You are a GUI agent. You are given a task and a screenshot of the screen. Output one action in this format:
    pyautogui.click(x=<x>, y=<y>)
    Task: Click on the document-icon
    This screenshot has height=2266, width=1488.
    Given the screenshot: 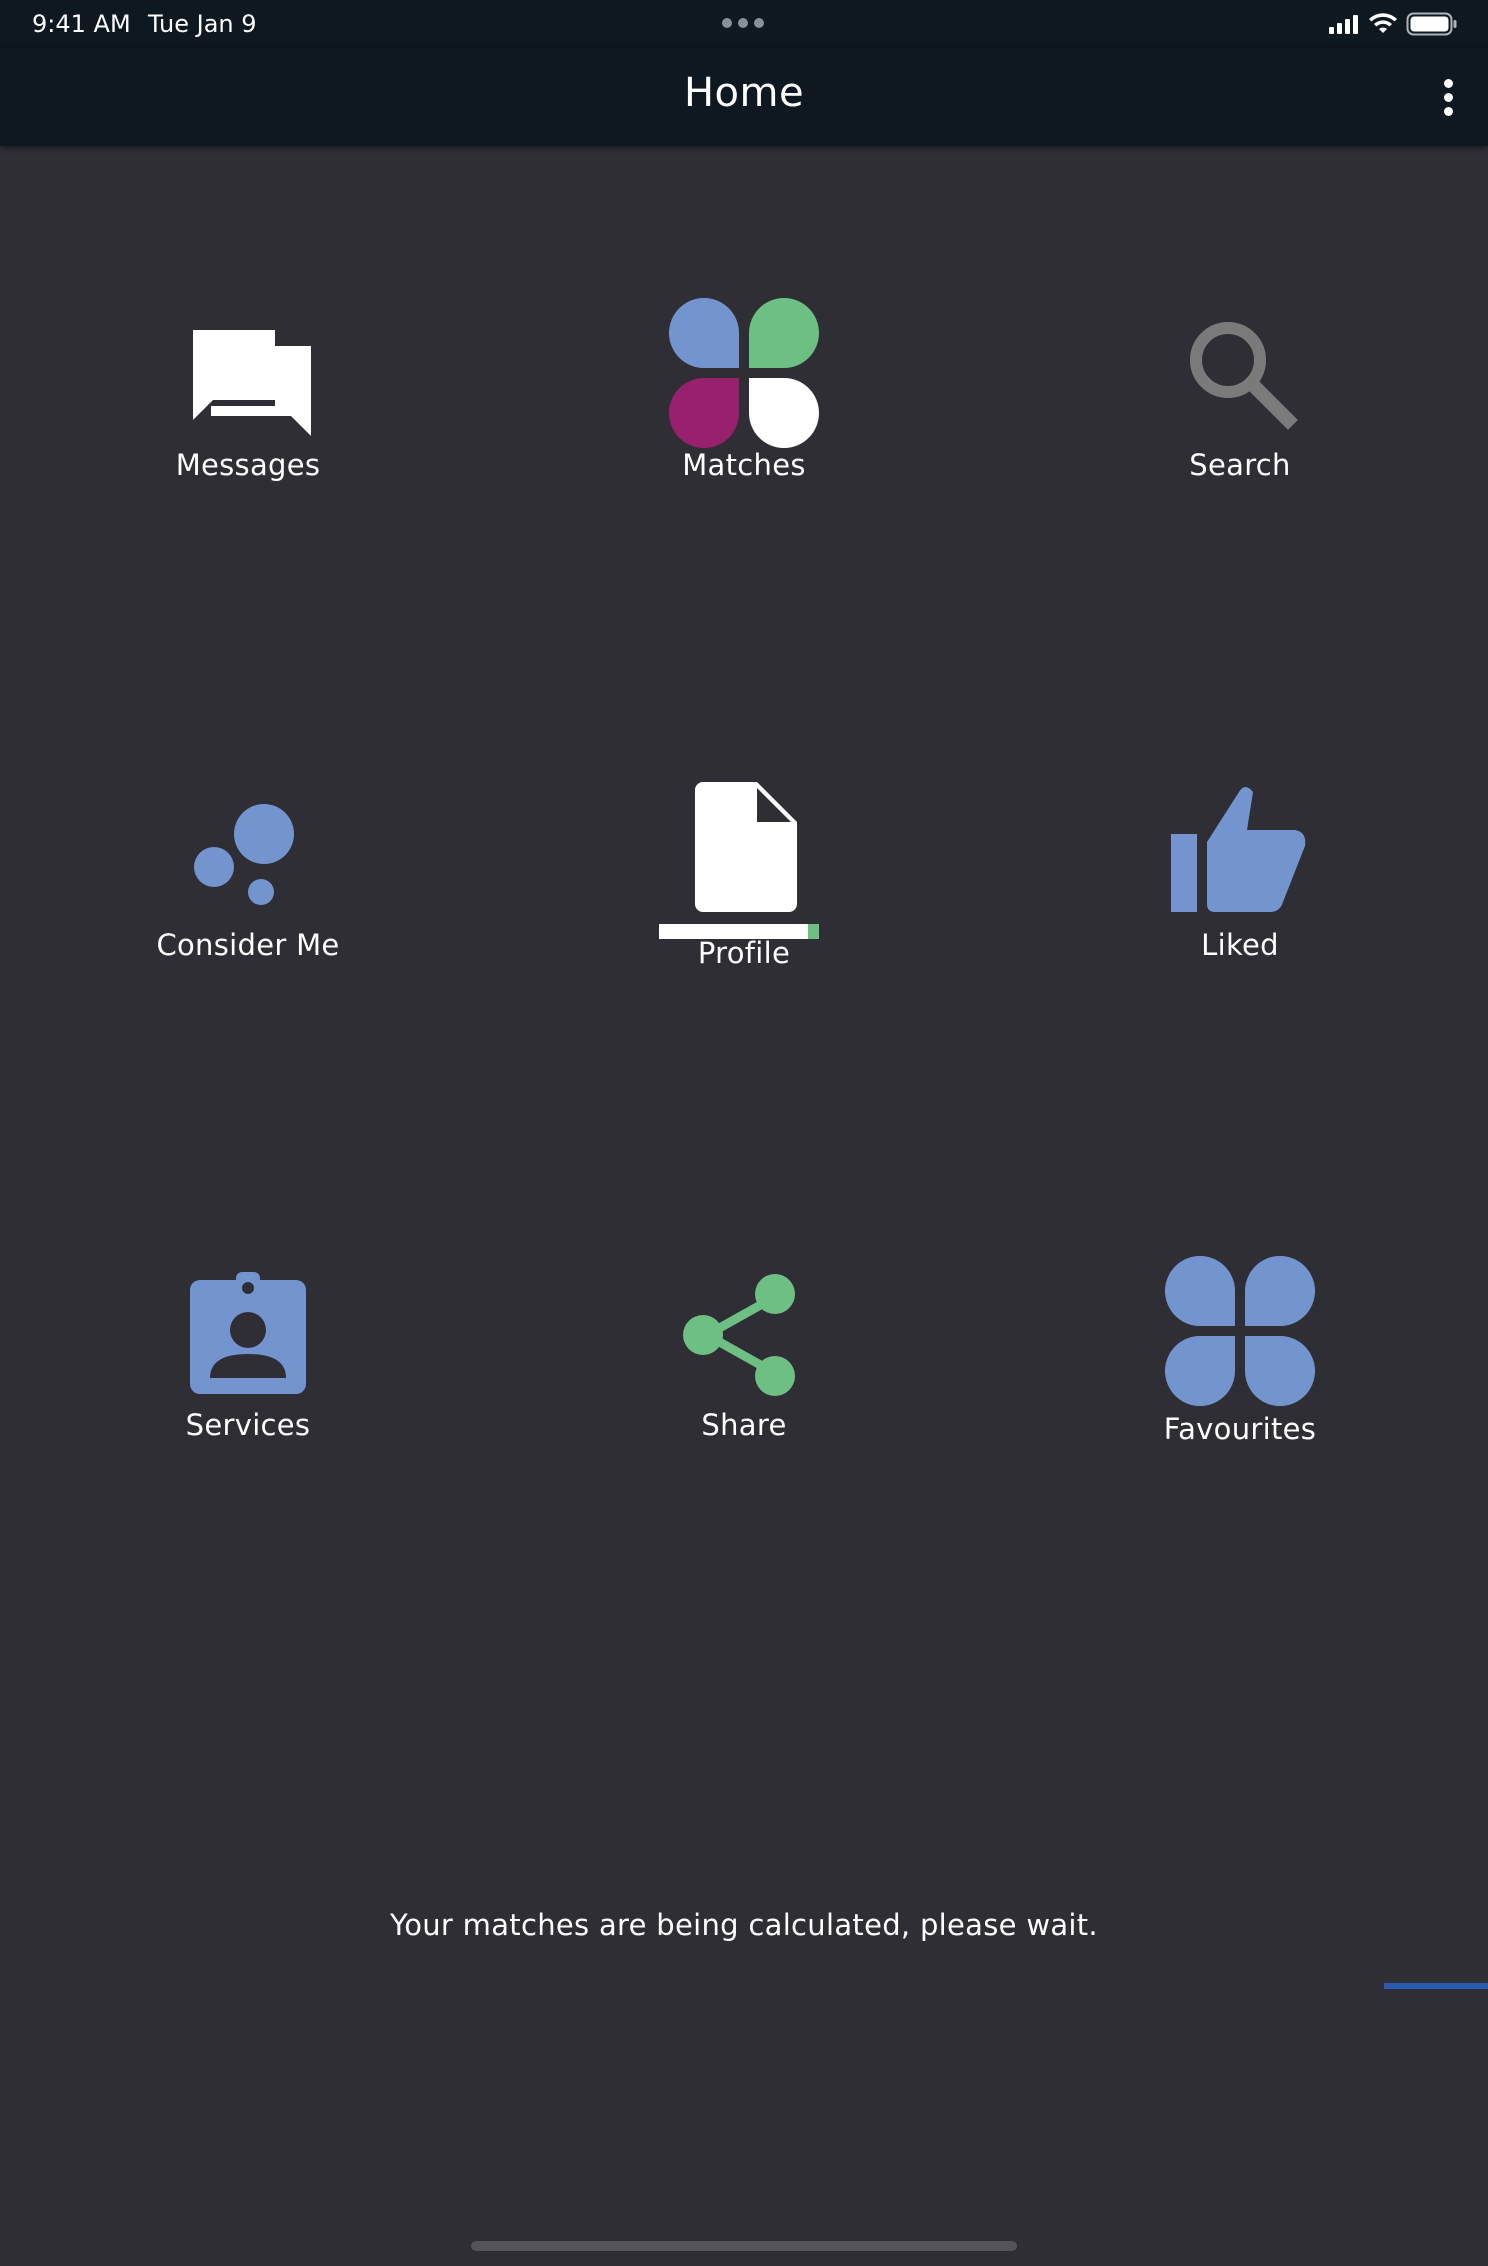 What is the action you would take?
    pyautogui.click(x=739, y=860)
    